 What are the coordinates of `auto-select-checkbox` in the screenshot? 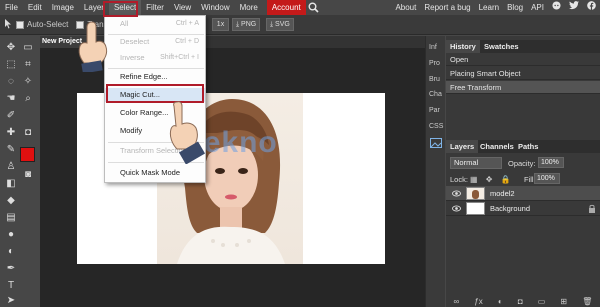 It's located at (20, 24).